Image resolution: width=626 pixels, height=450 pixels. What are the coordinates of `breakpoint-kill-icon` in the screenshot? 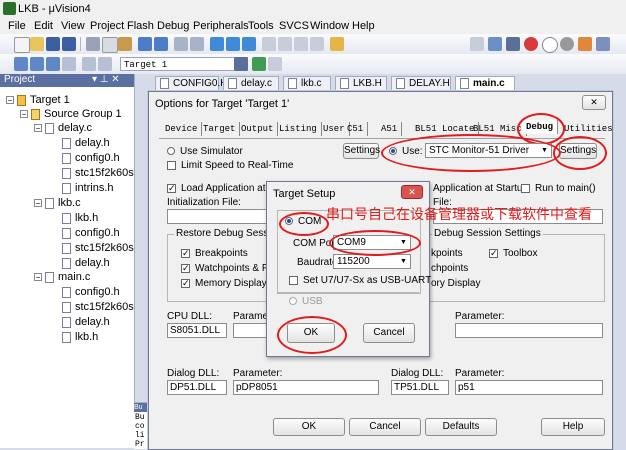 It's located at (567, 44).